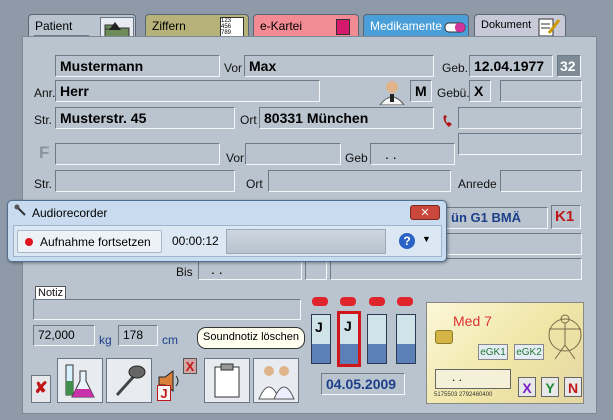  What do you see at coordinates (137, 66) in the screenshot?
I see `lastname-field: Mustermann` at bounding box center [137, 66].